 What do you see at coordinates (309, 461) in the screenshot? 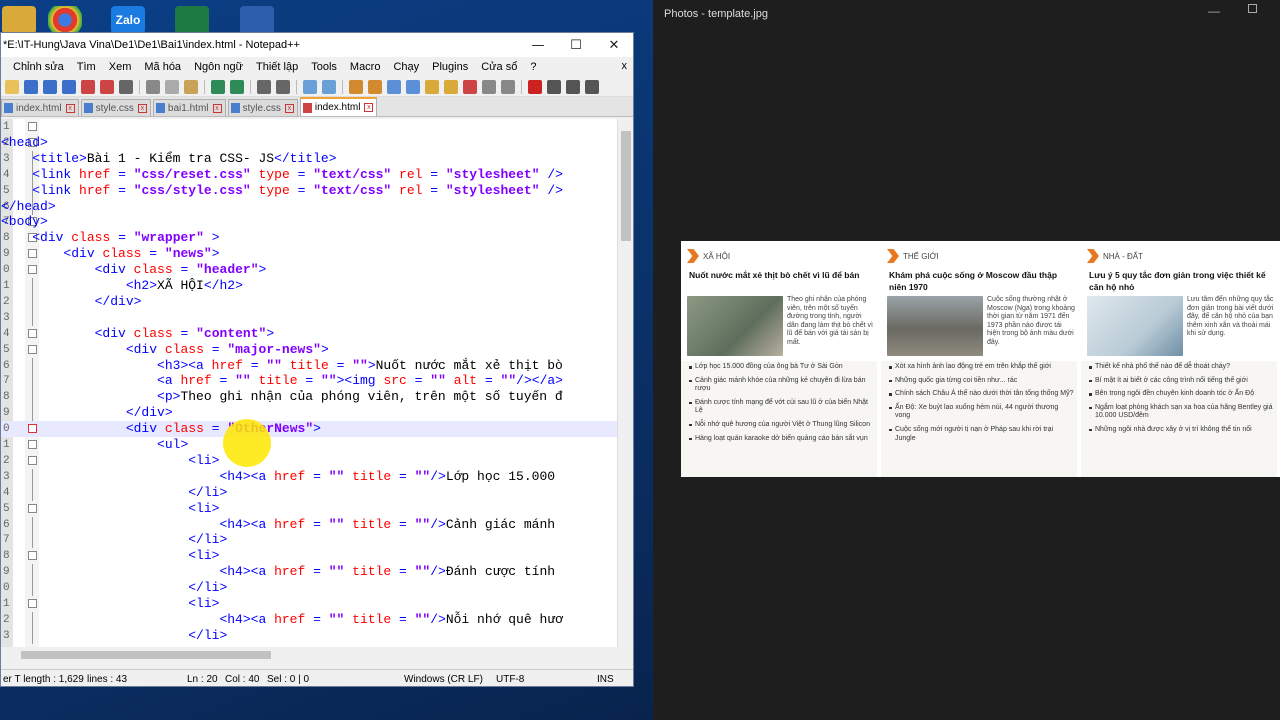
I see `code-line: 2 <li>` at bounding box center [309, 461].